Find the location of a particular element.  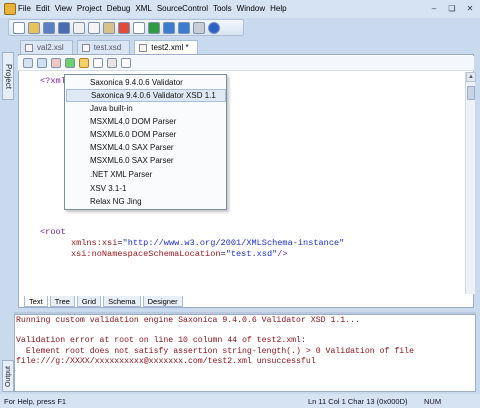

xml-declaration: <?xml is located at coordinates (53, 81).